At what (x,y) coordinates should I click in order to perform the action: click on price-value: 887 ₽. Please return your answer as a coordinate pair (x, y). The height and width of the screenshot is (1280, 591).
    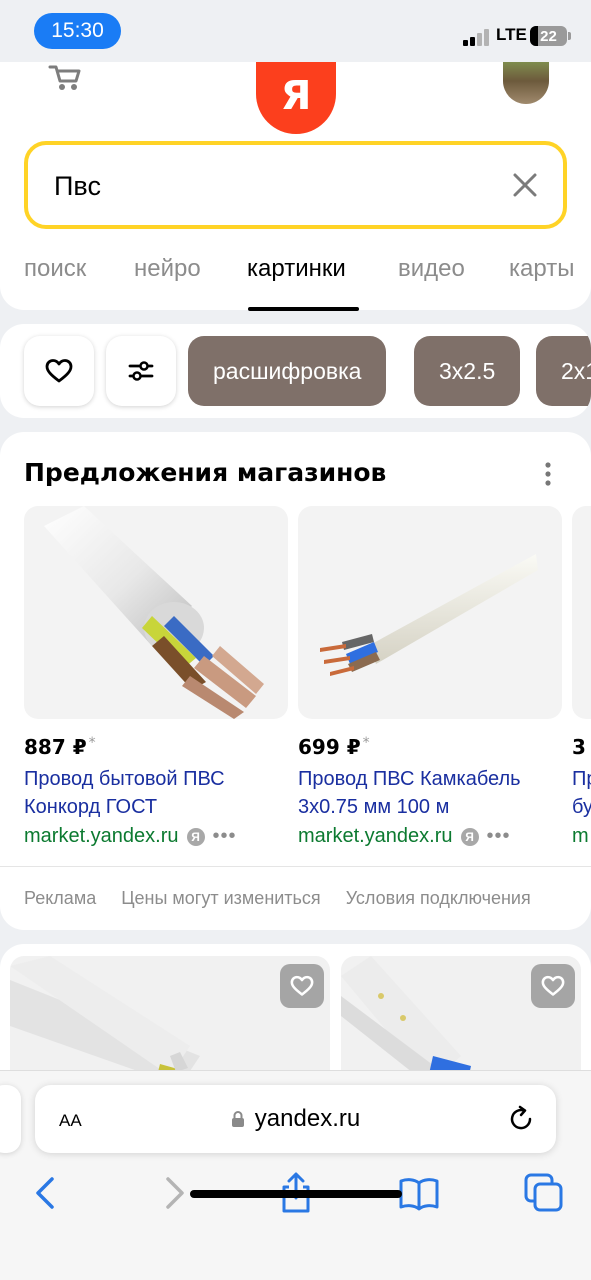
    Looking at the image, I should click on (55, 747).